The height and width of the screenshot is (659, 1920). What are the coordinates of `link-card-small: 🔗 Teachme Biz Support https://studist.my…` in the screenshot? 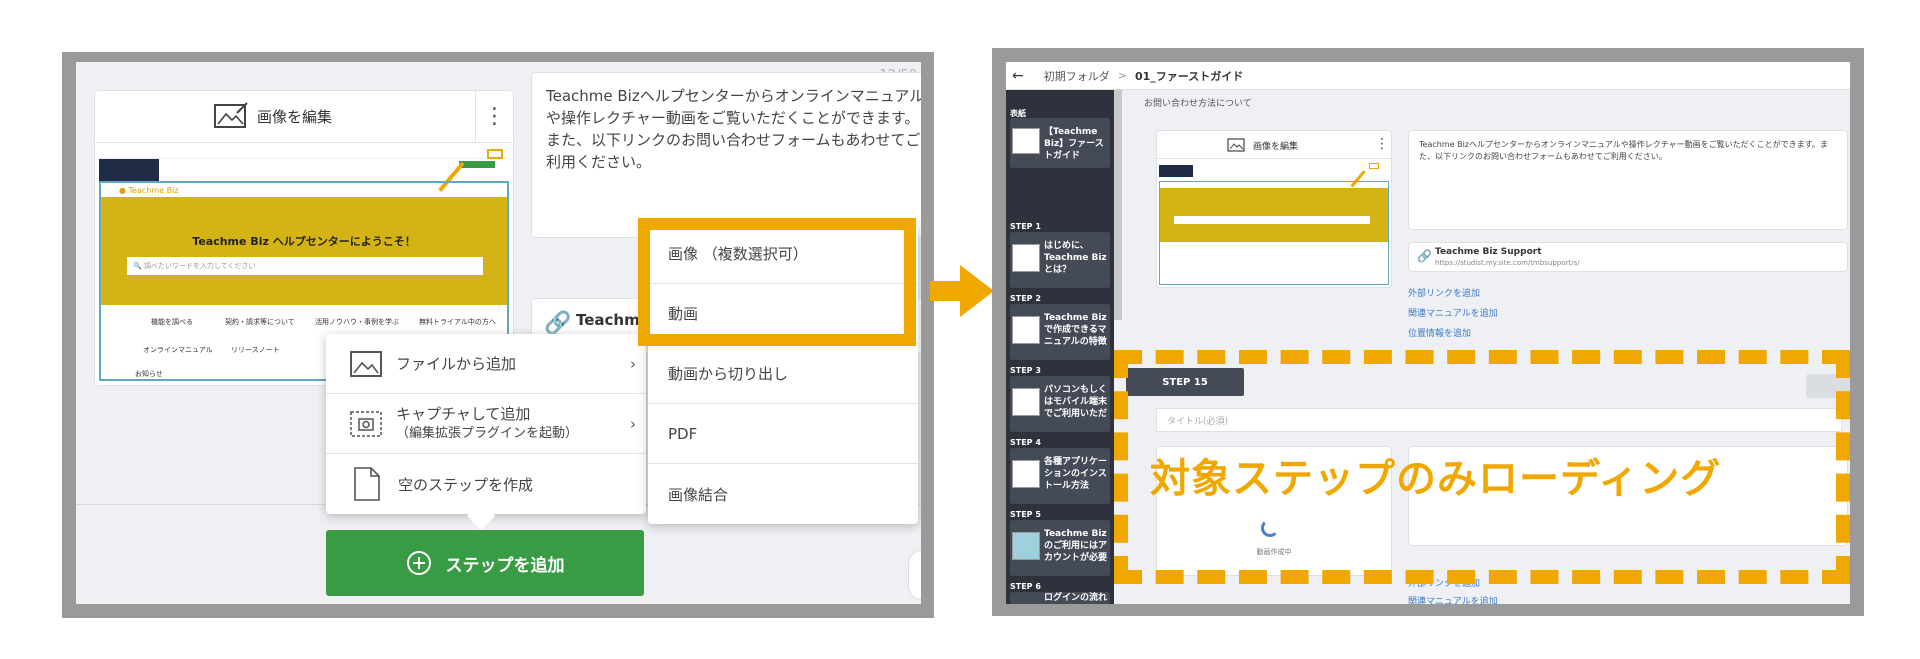 It's located at (1628, 257).